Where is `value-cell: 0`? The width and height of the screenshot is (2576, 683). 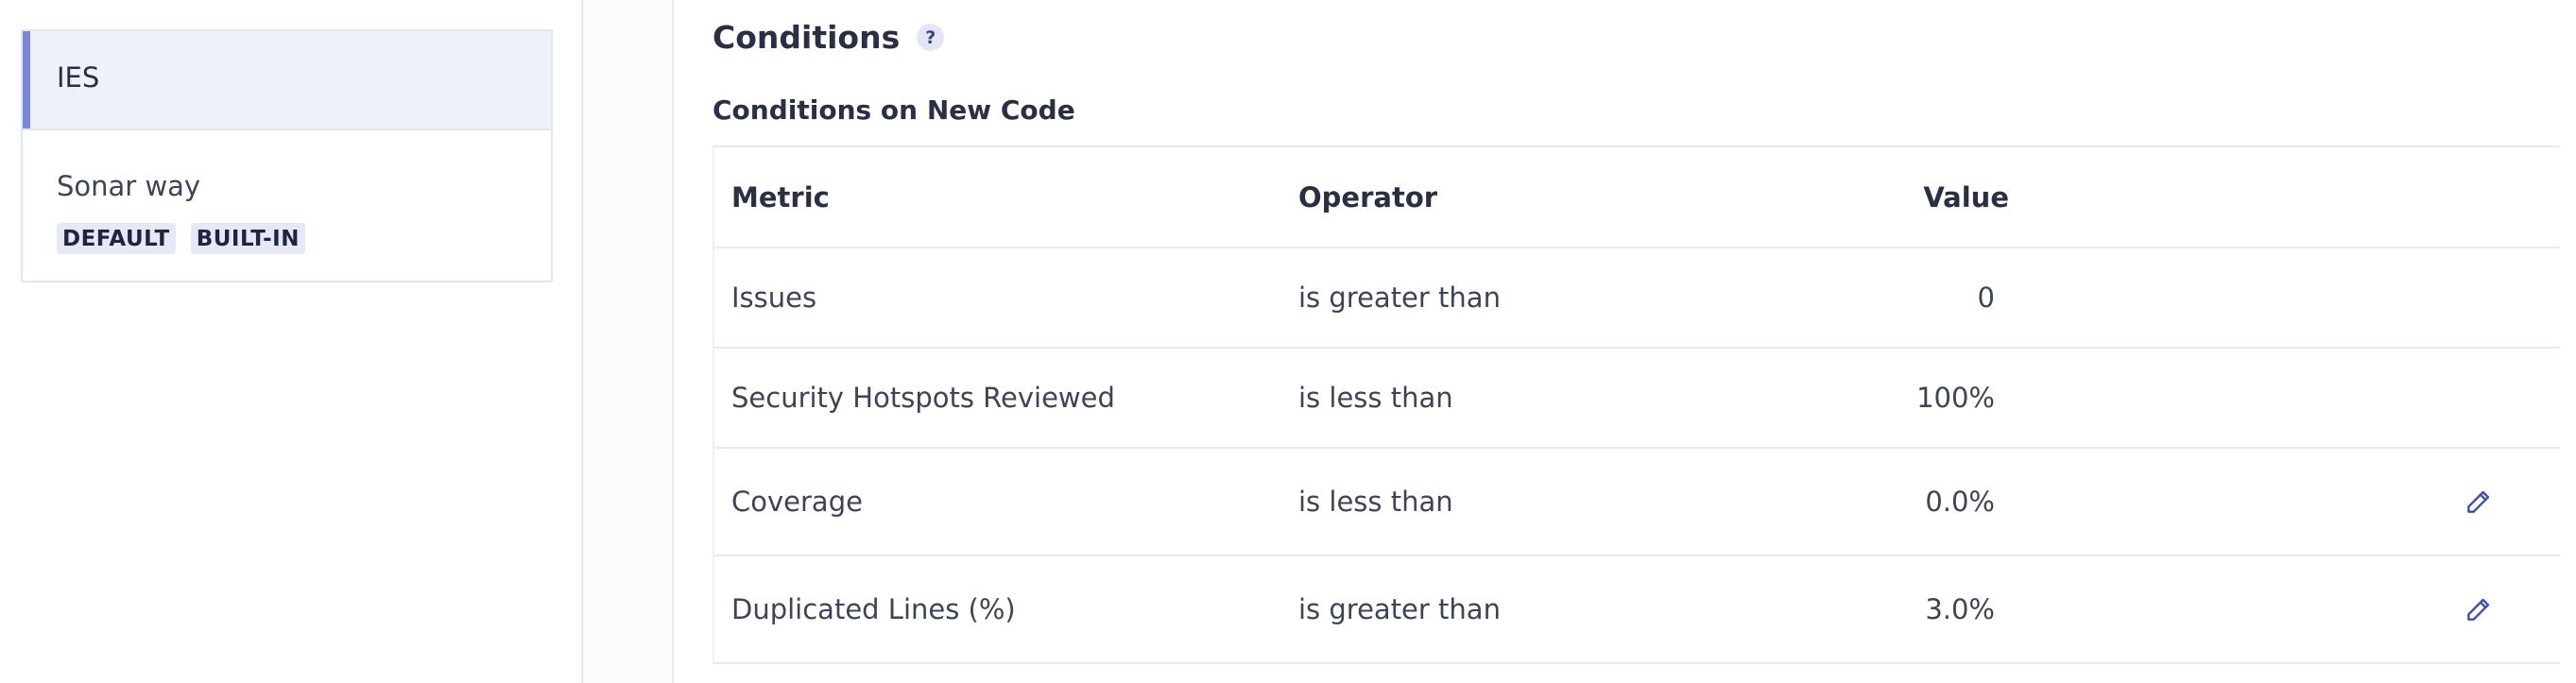 value-cell: 0 is located at coordinates (1986, 298).